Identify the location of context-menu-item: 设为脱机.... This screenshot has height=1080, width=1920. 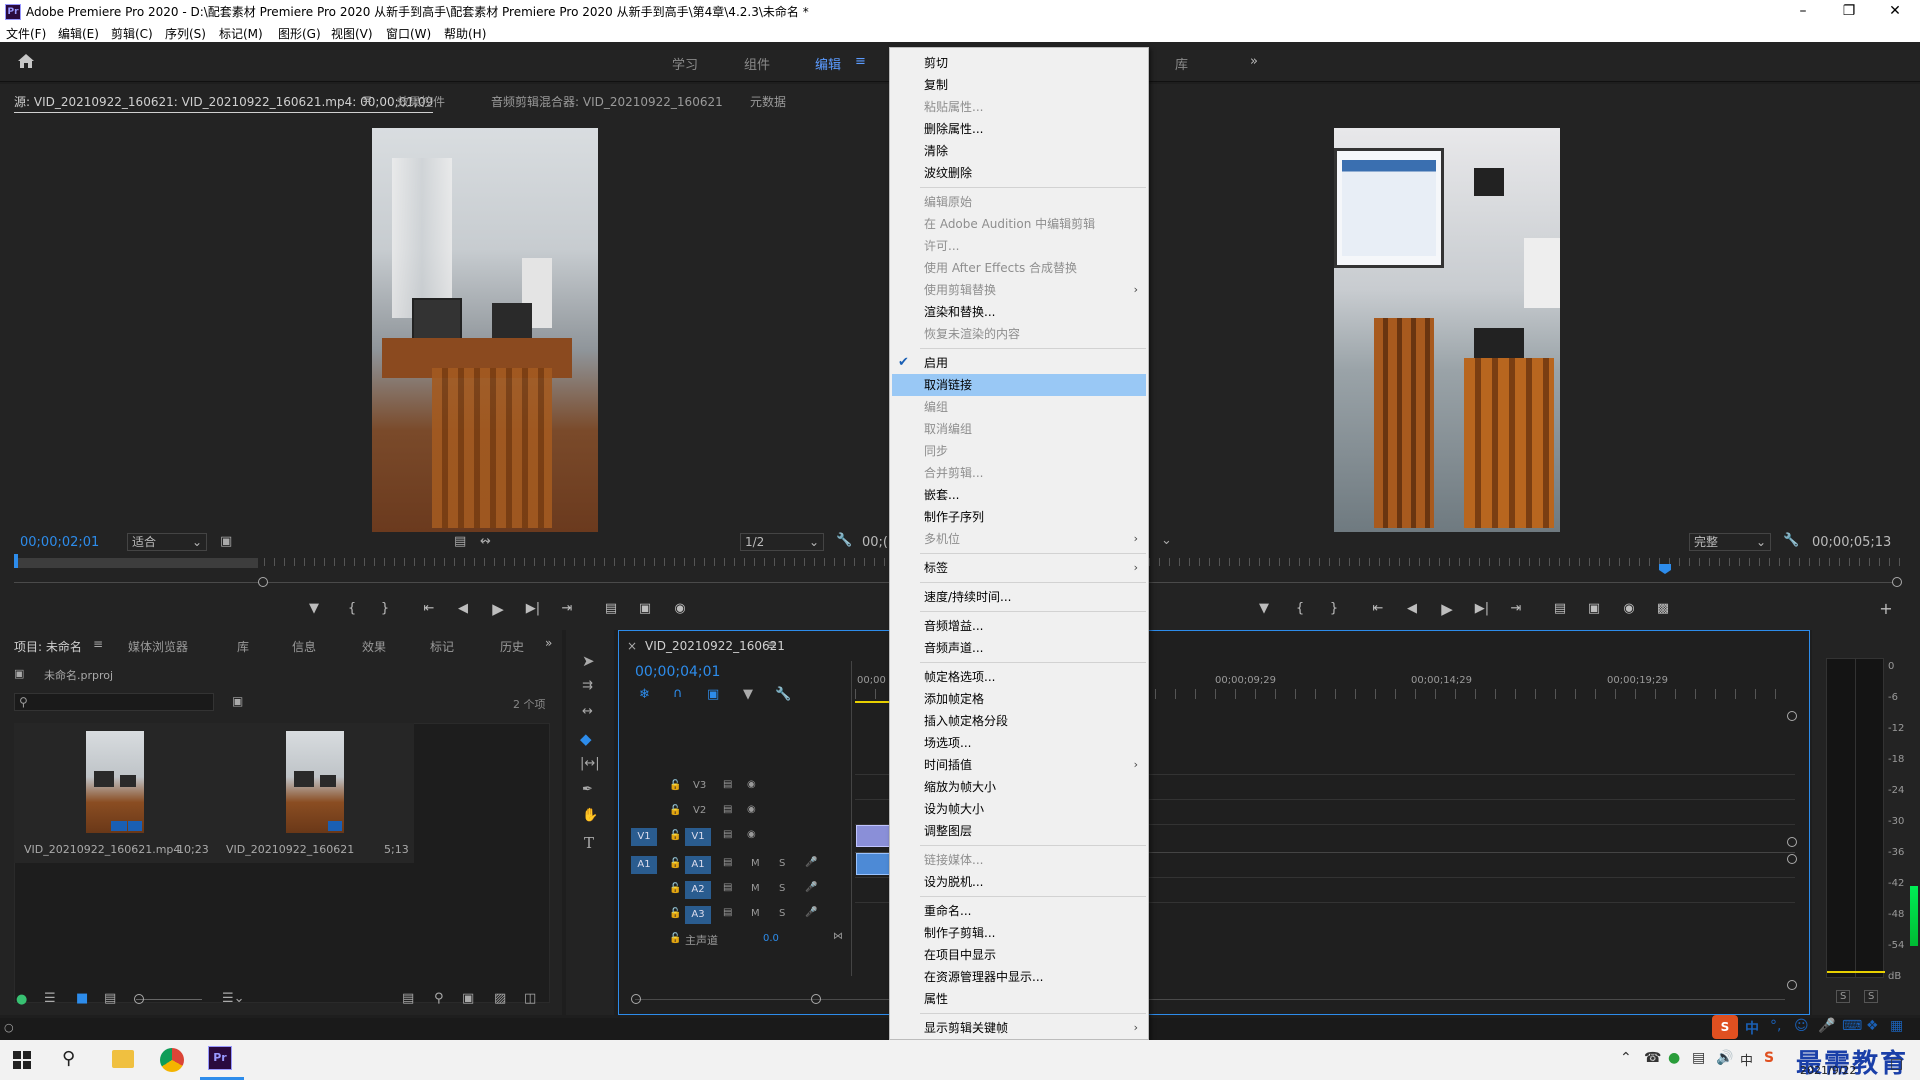
(1019, 882).